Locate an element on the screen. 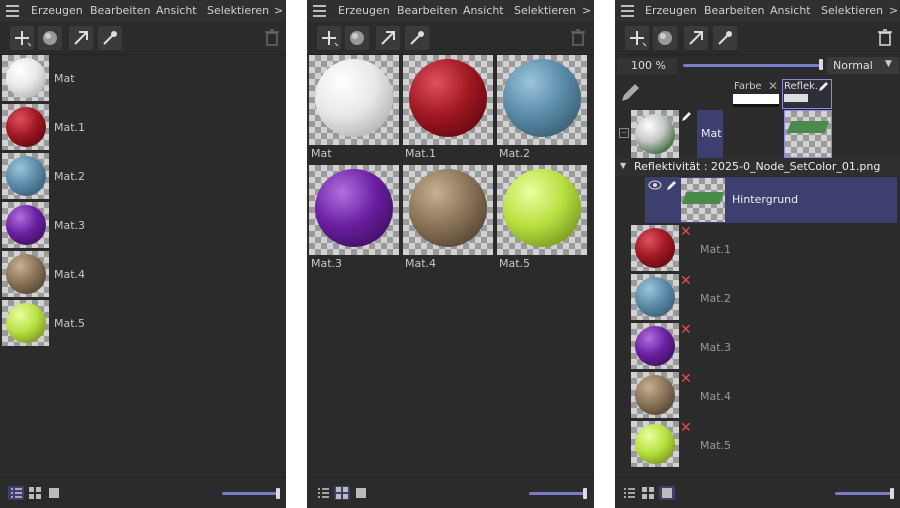  list-item: Mat.3 is located at coordinates (143, 225).